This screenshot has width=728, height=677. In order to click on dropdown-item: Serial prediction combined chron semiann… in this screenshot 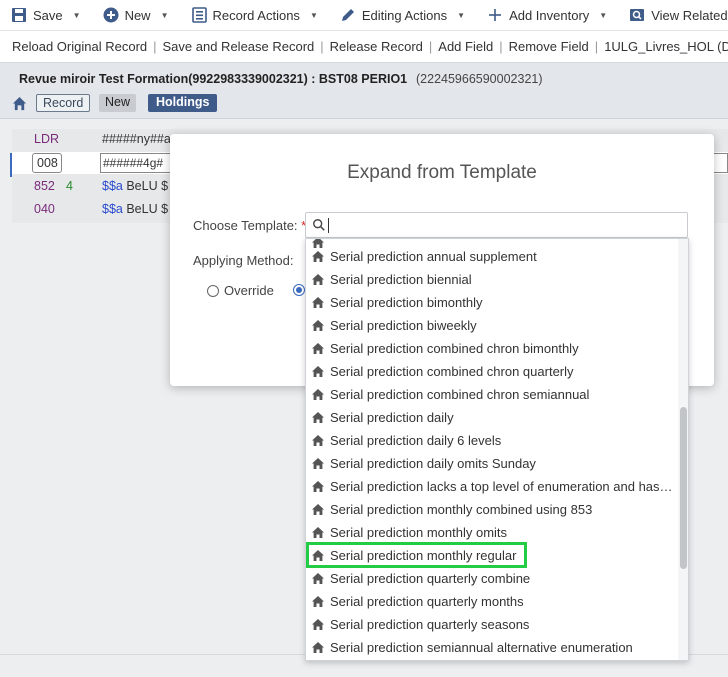, I will do `click(492, 394)`.